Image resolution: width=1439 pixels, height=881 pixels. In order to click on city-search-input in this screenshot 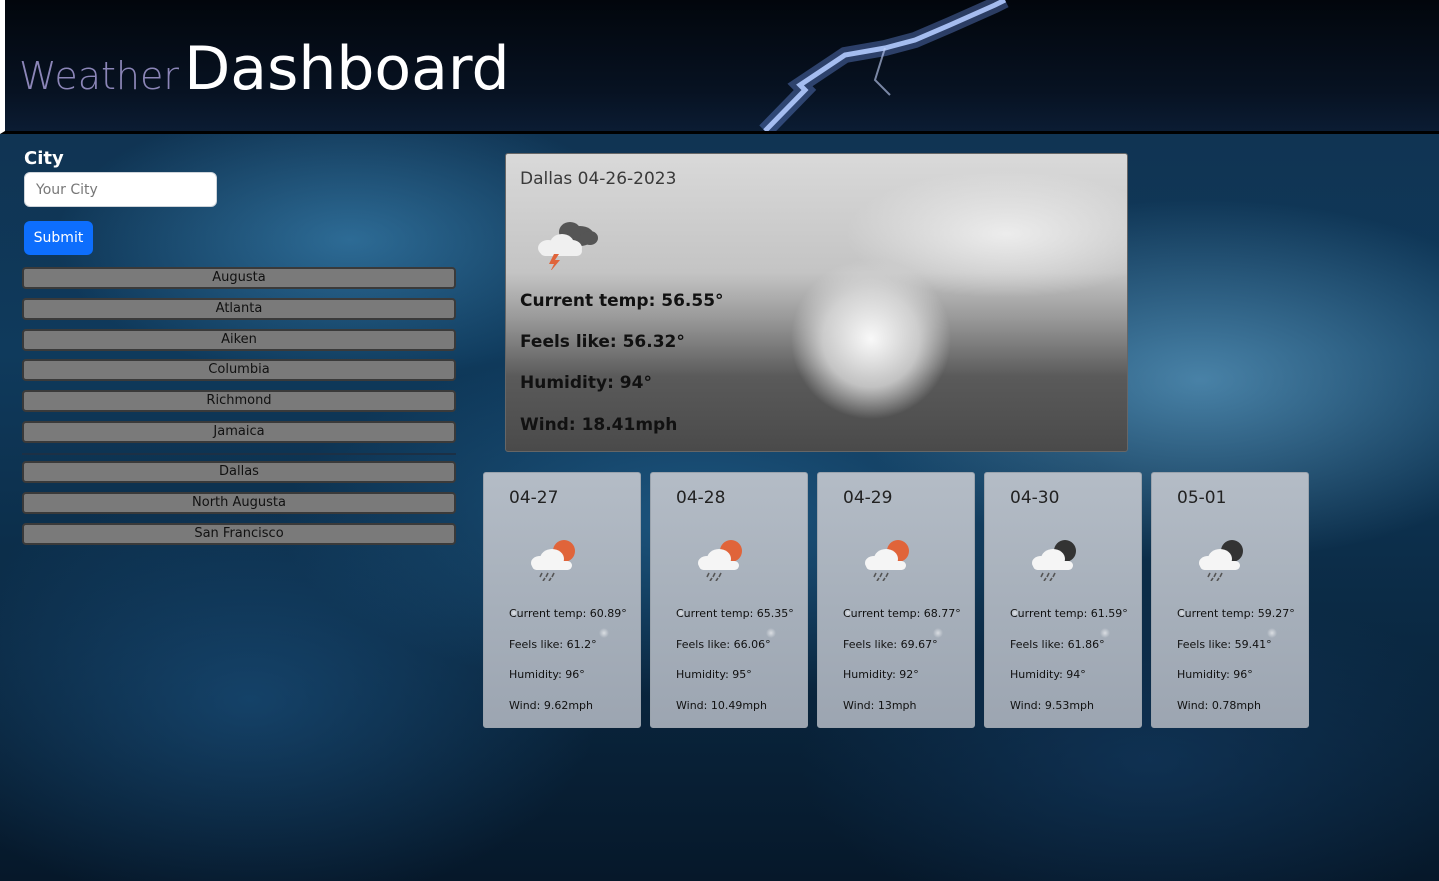, I will do `click(120, 189)`.